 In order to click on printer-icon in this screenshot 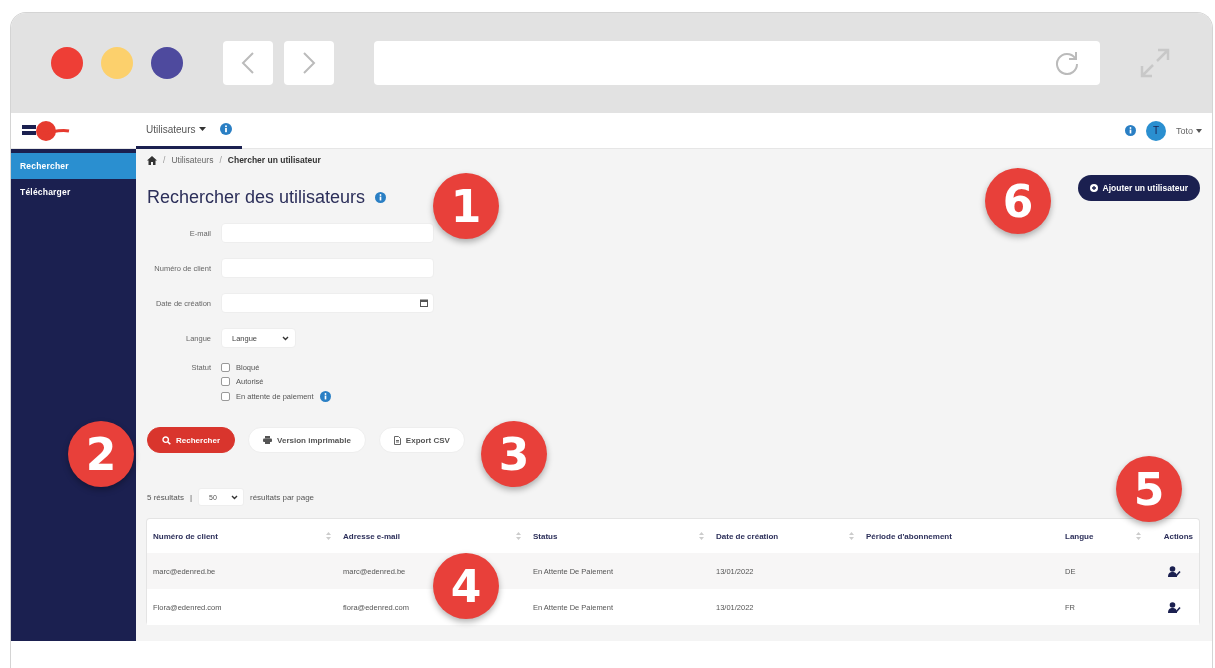, I will do `click(268, 440)`.